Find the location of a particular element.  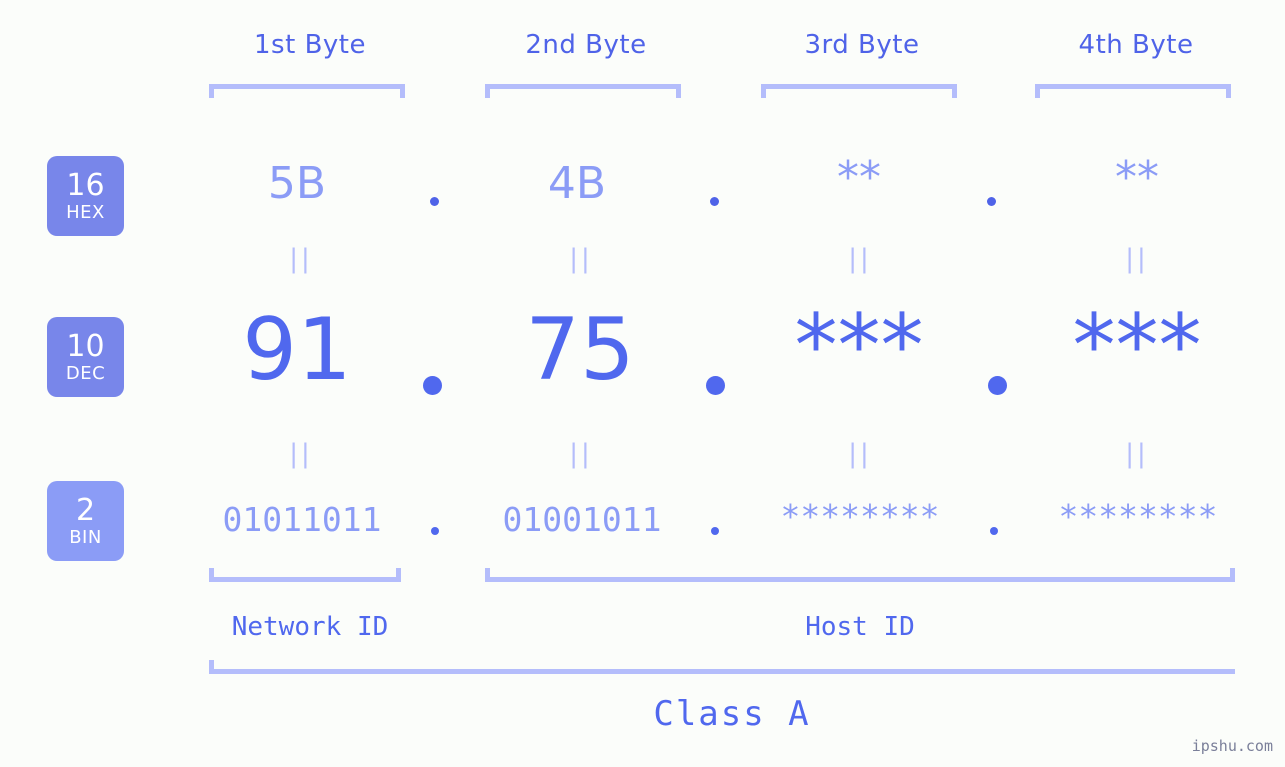

dec-value-byte-4: *** is located at coordinates (1137, 346).